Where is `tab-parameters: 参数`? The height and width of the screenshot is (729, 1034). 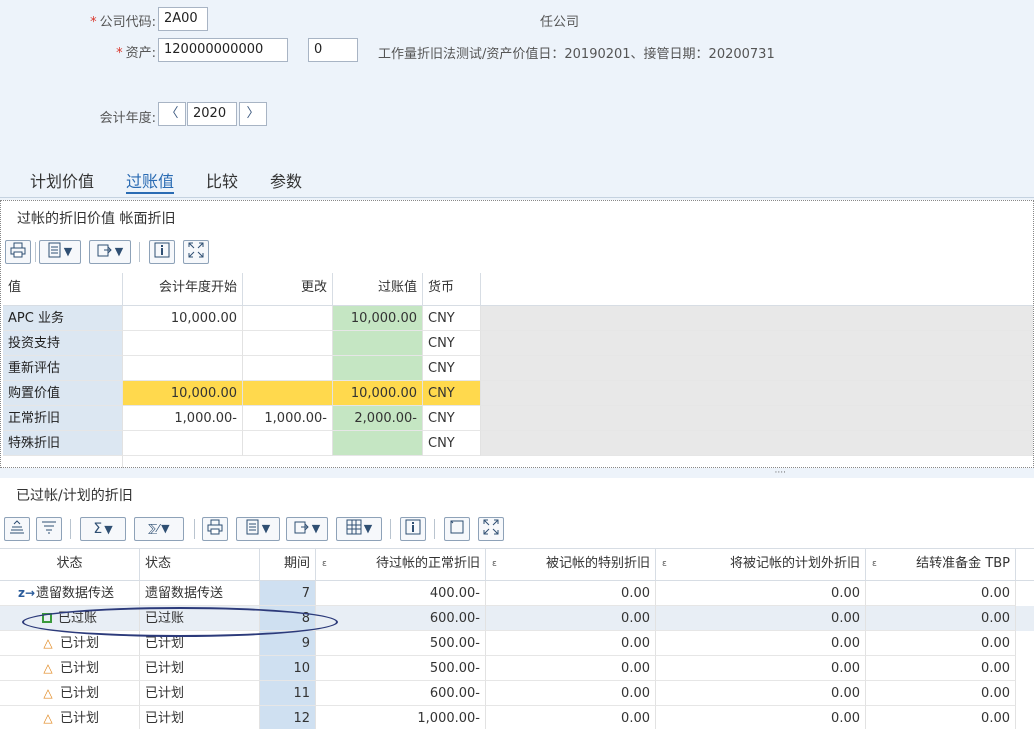
tab-parameters: 参数 is located at coordinates (286, 181).